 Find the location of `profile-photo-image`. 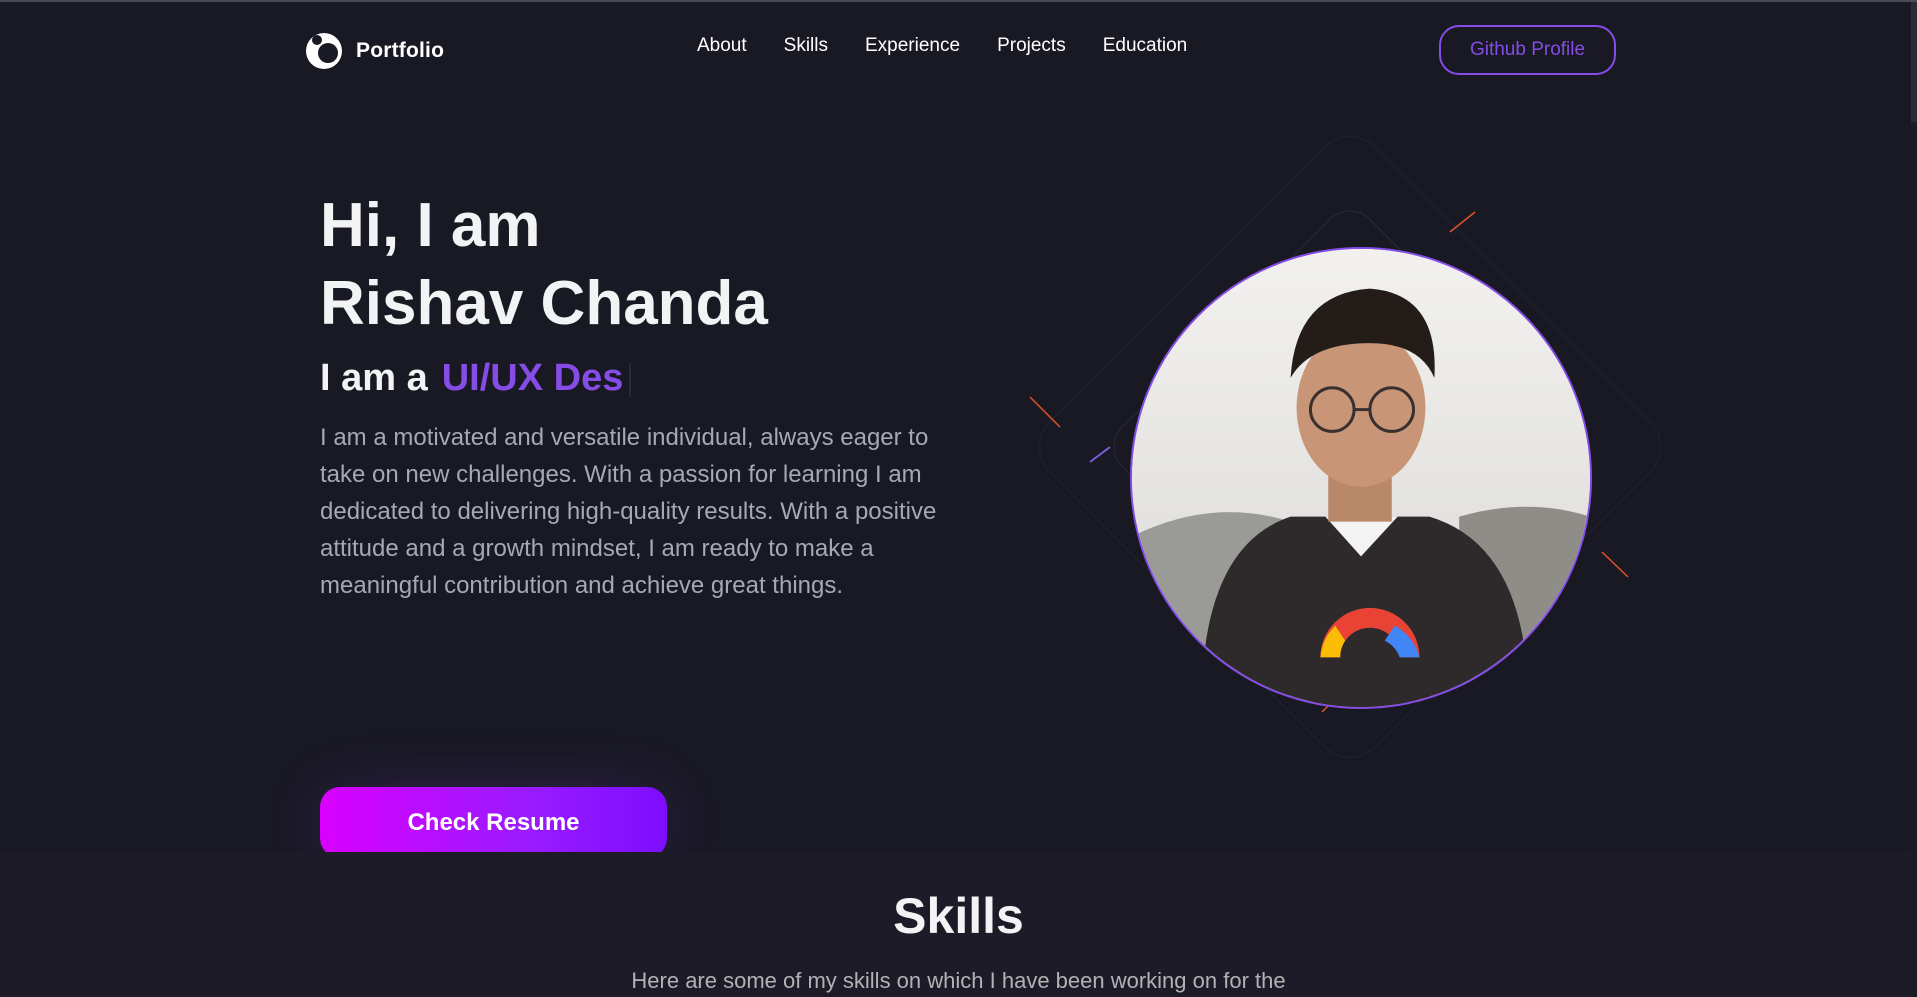

profile-photo-image is located at coordinates (1361, 478).